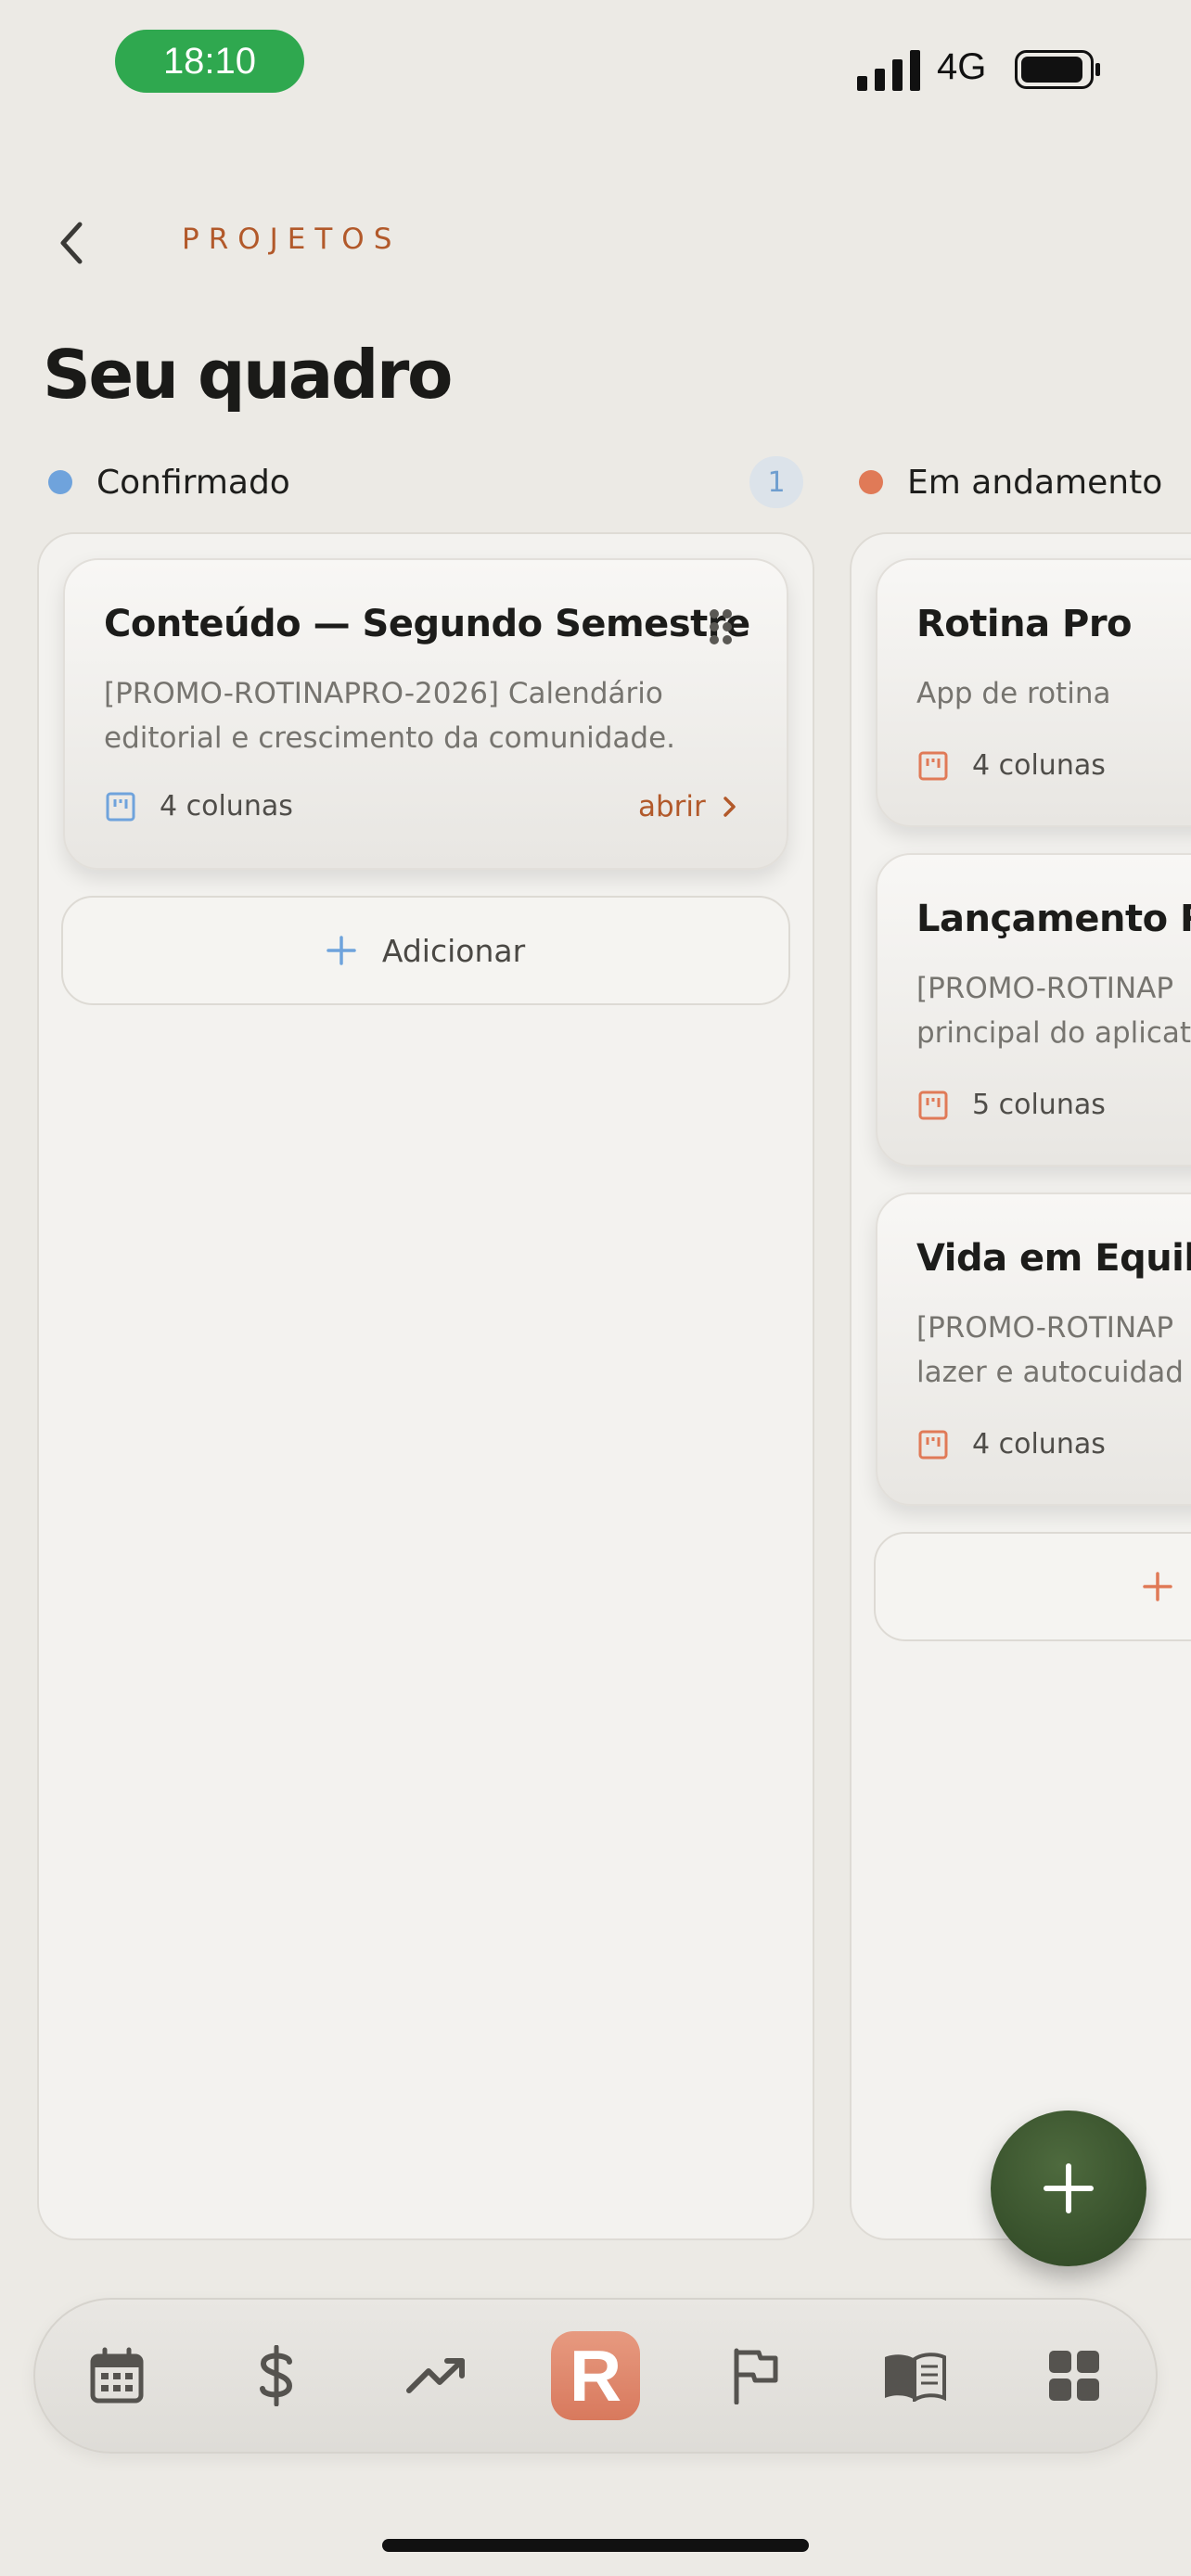 This screenshot has width=1191, height=2576. Describe the element at coordinates (1058, 69) in the screenshot. I see `battery-icon` at that location.